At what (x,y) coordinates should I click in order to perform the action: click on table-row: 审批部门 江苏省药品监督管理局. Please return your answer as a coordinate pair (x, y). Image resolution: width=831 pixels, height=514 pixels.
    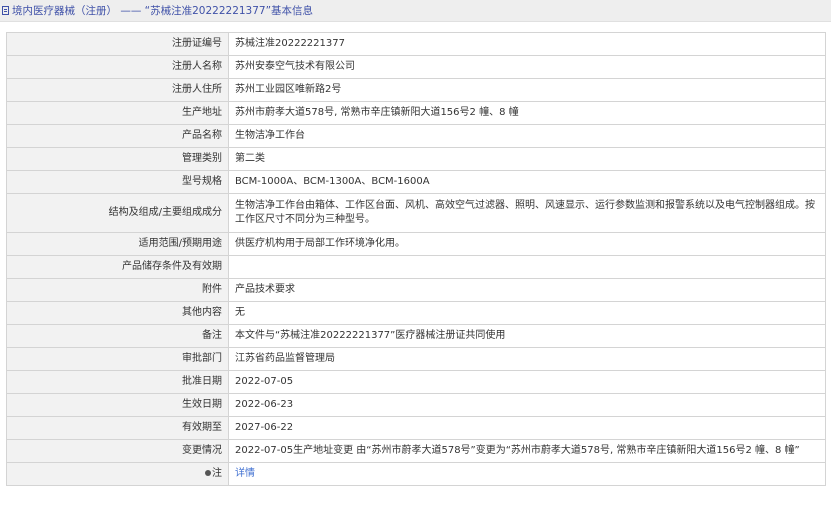
    Looking at the image, I should click on (416, 359).